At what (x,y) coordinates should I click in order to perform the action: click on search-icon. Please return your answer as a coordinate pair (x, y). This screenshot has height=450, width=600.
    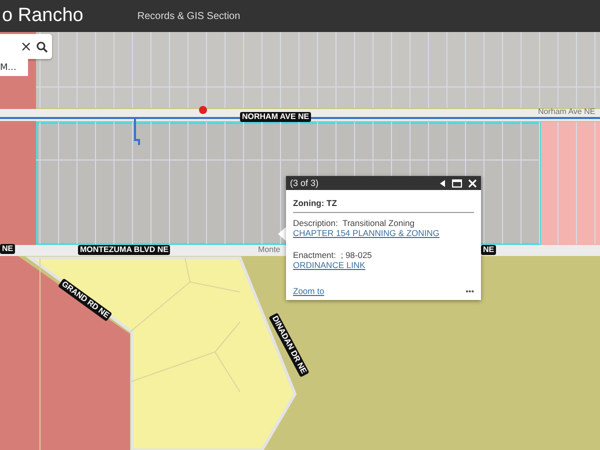
    Looking at the image, I should click on (42, 46).